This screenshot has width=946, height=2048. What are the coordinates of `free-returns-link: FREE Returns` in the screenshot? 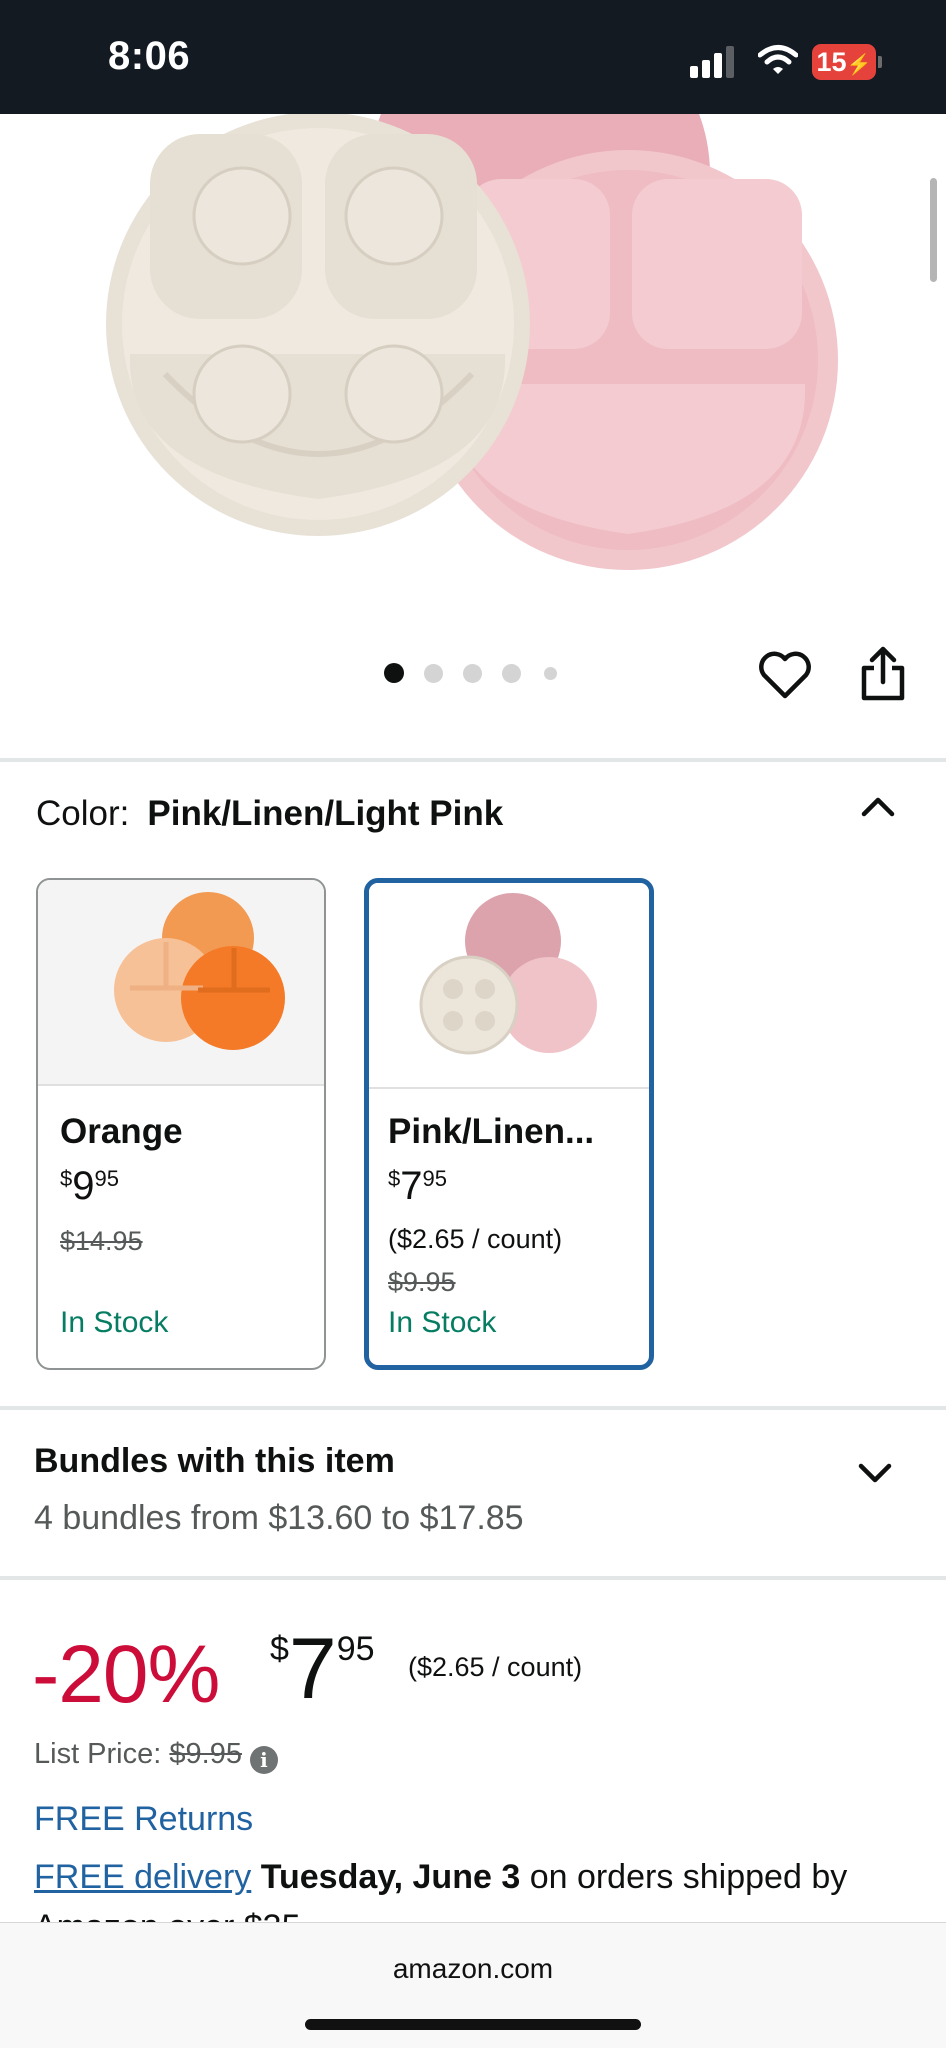 It's located at (143, 1819).